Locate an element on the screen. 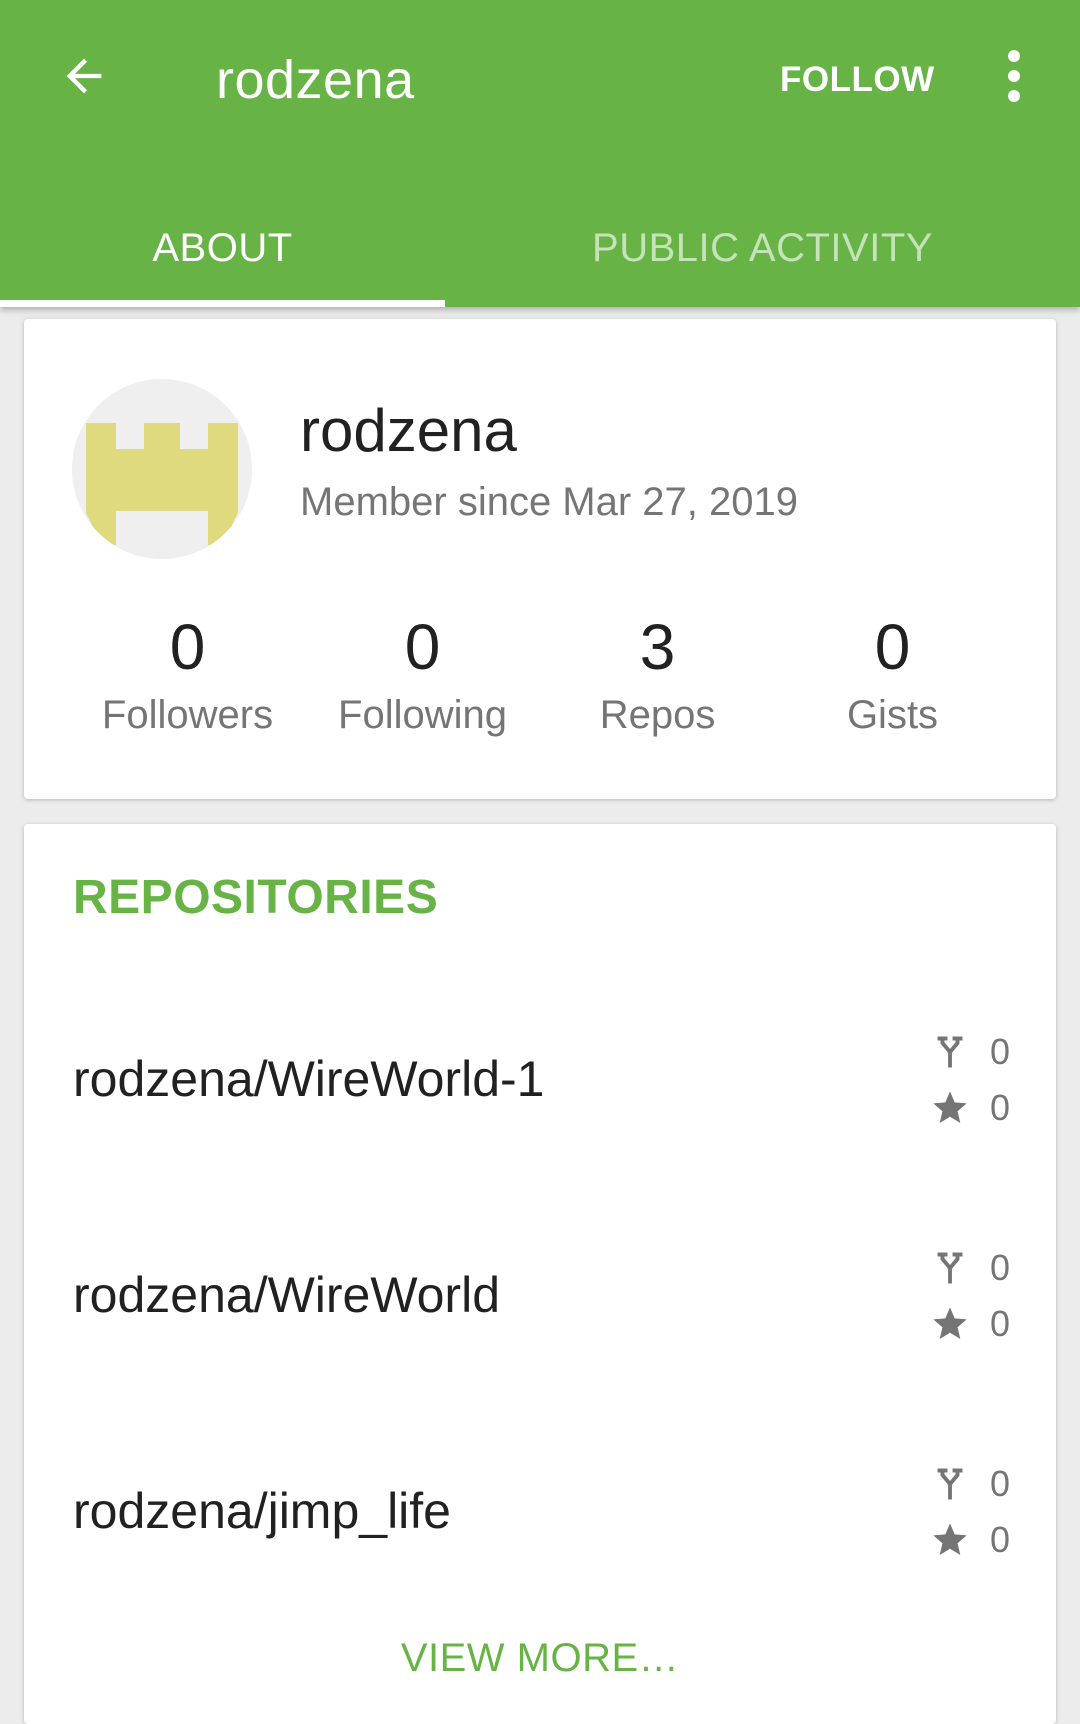 The image size is (1080, 1724). tab-about: ABOUT is located at coordinates (222, 248).